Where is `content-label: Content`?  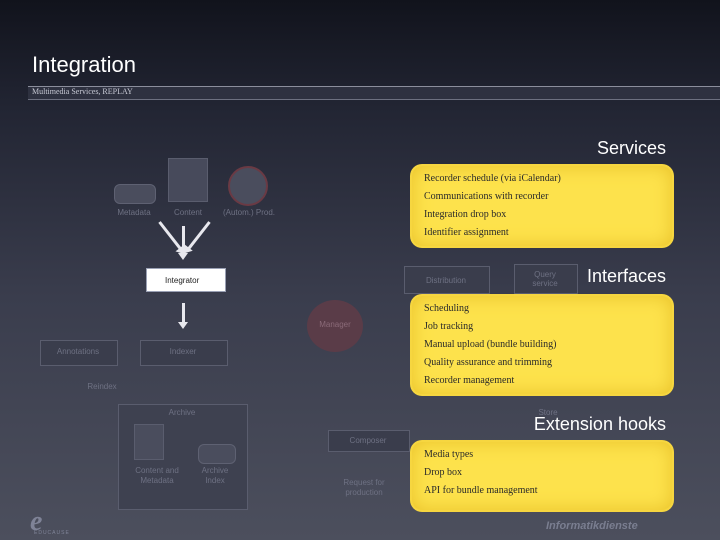
content-label: Content is located at coordinates (188, 212).